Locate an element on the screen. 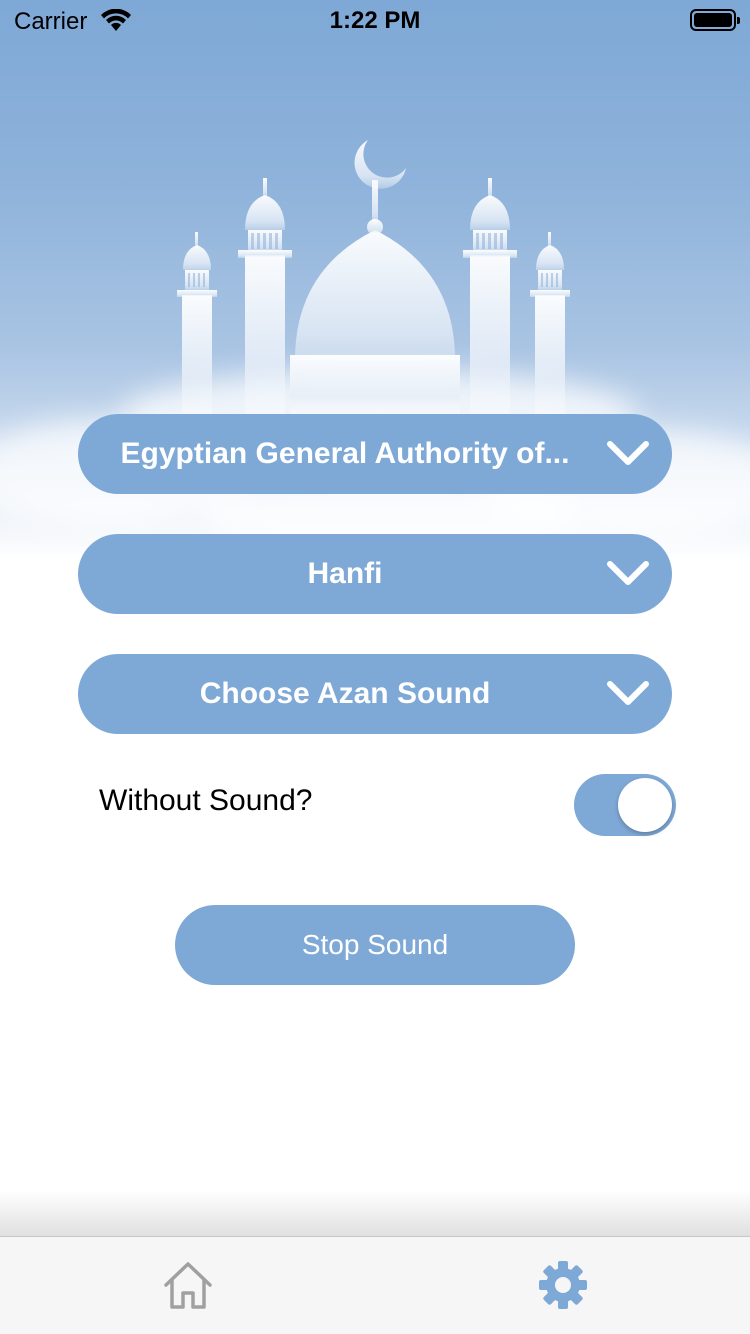  gear-icon is located at coordinates (563, 1285).